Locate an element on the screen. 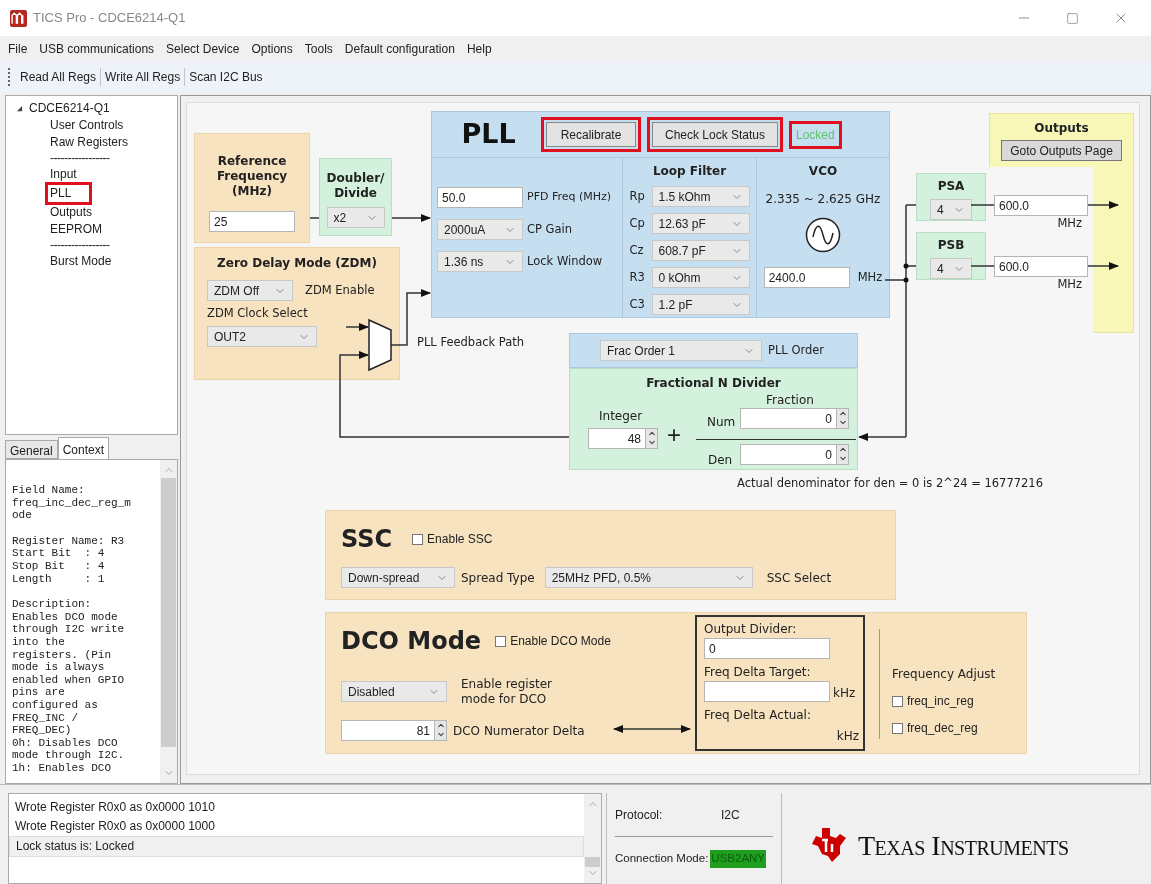 This screenshot has height=884, width=1151. input-field: 50.0 is located at coordinates (480, 197).